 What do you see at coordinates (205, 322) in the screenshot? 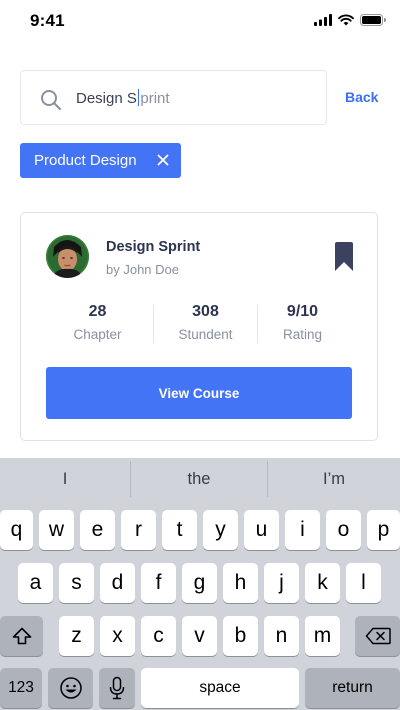
I see `stat-students: 308 Stundent` at bounding box center [205, 322].